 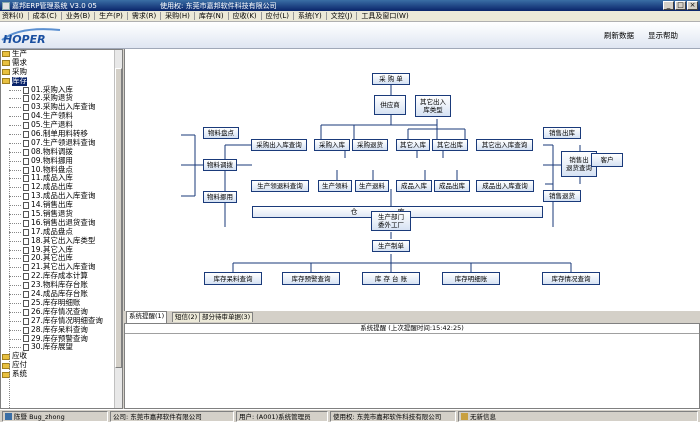 I want to click on node-stock-dead: 库存呆料查询, so click(x=233, y=278).